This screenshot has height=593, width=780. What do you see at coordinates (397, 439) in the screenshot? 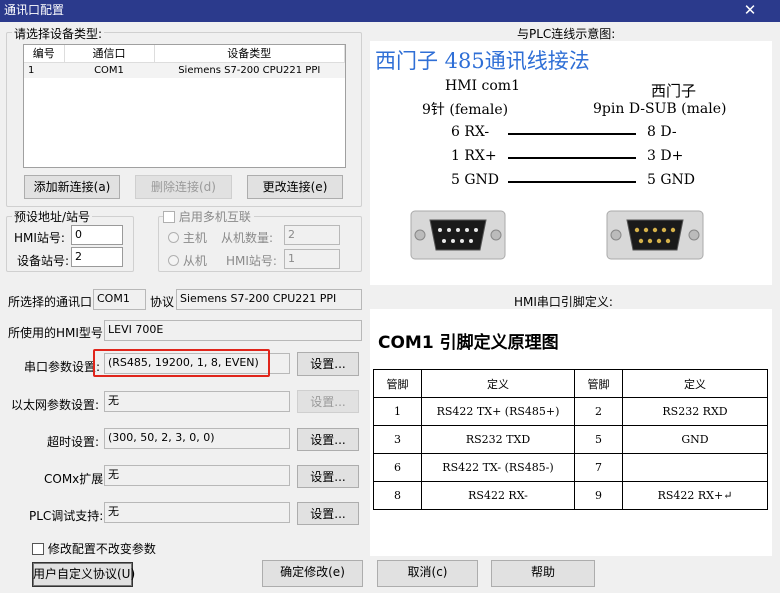
I see `pin-cell: 3` at bounding box center [397, 439].